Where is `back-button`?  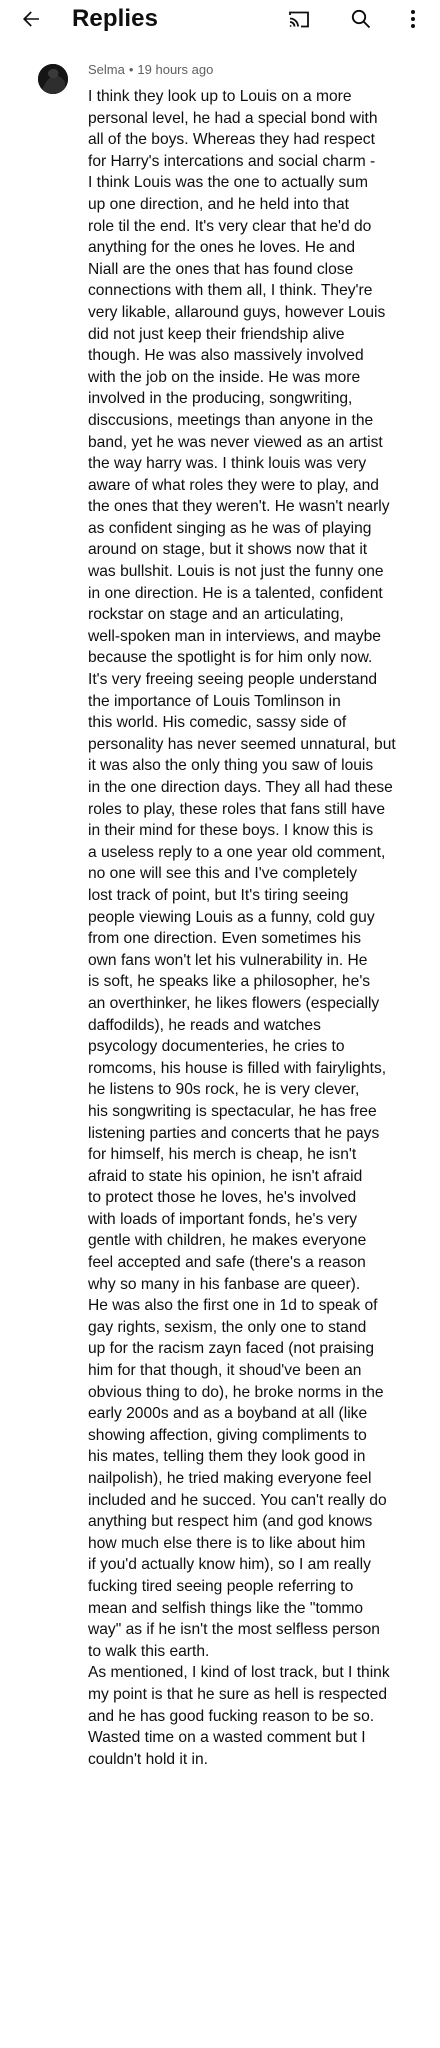 back-button is located at coordinates (31, 19).